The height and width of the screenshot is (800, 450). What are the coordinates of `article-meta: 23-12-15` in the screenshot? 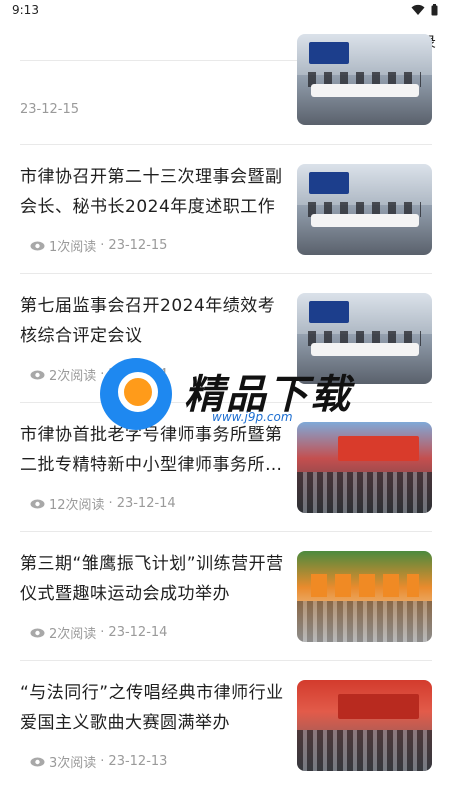 It's located at (49, 109).